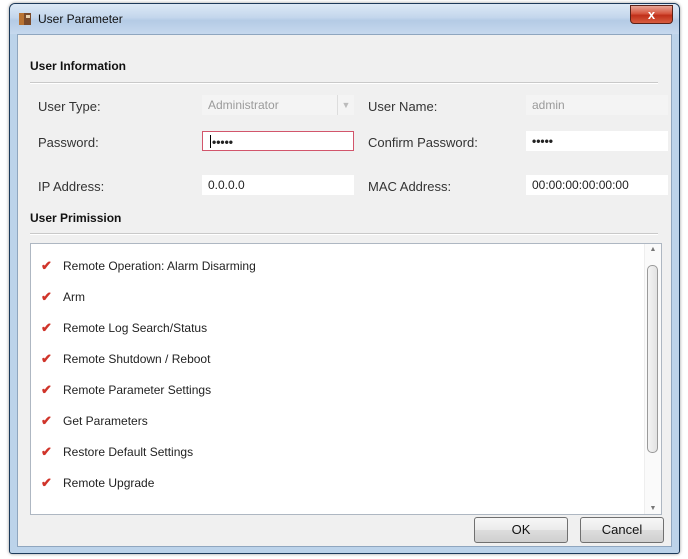  What do you see at coordinates (521, 530) in the screenshot?
I see `ok-button: OK` at bounding box center [521, 530].